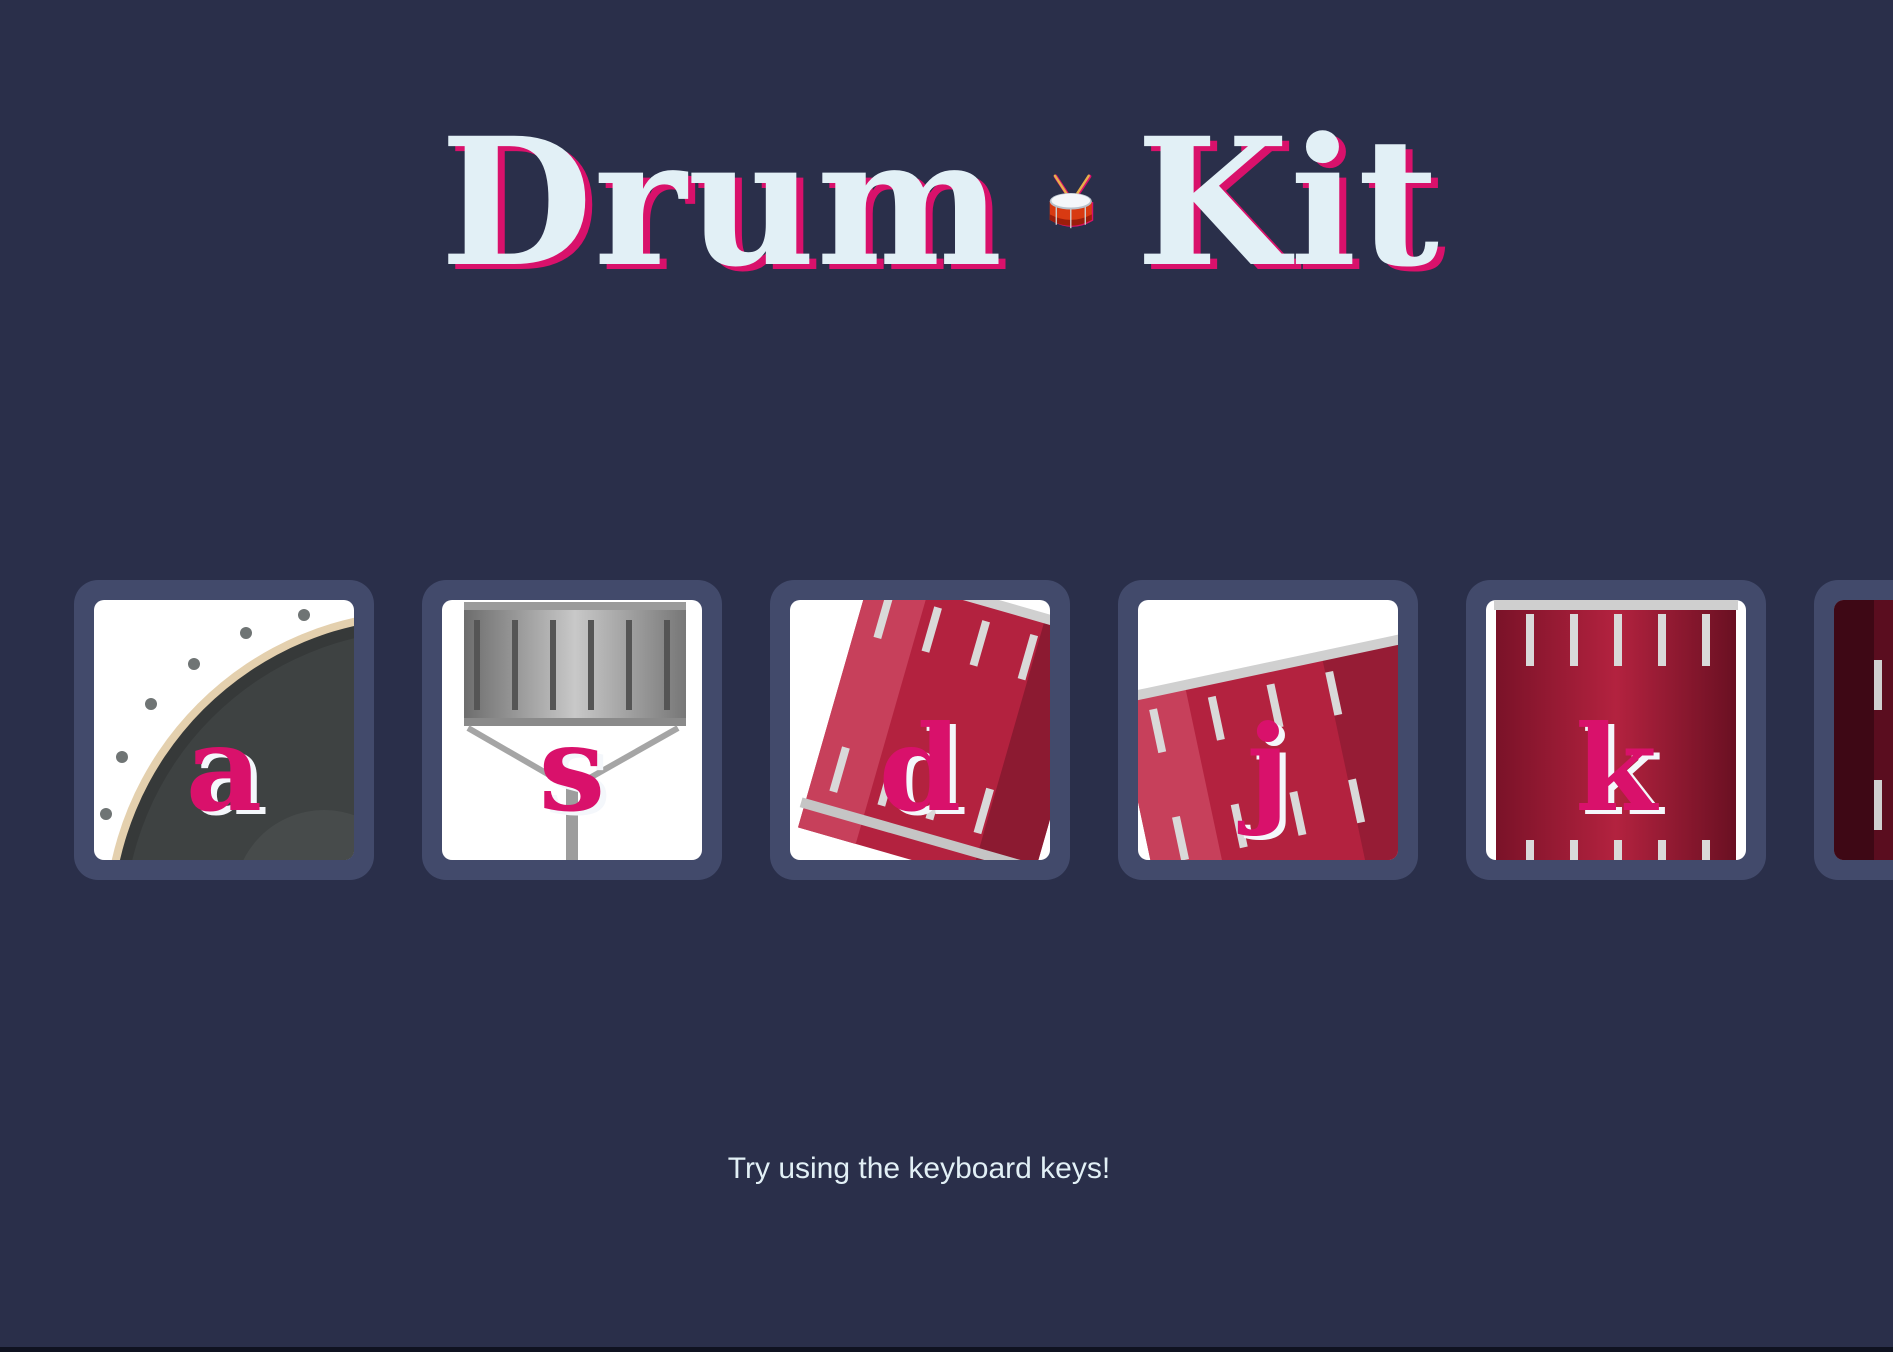  Describe the element at coordinates (946, 1349) in the screenshot. I see `bottom-edge` at that location.